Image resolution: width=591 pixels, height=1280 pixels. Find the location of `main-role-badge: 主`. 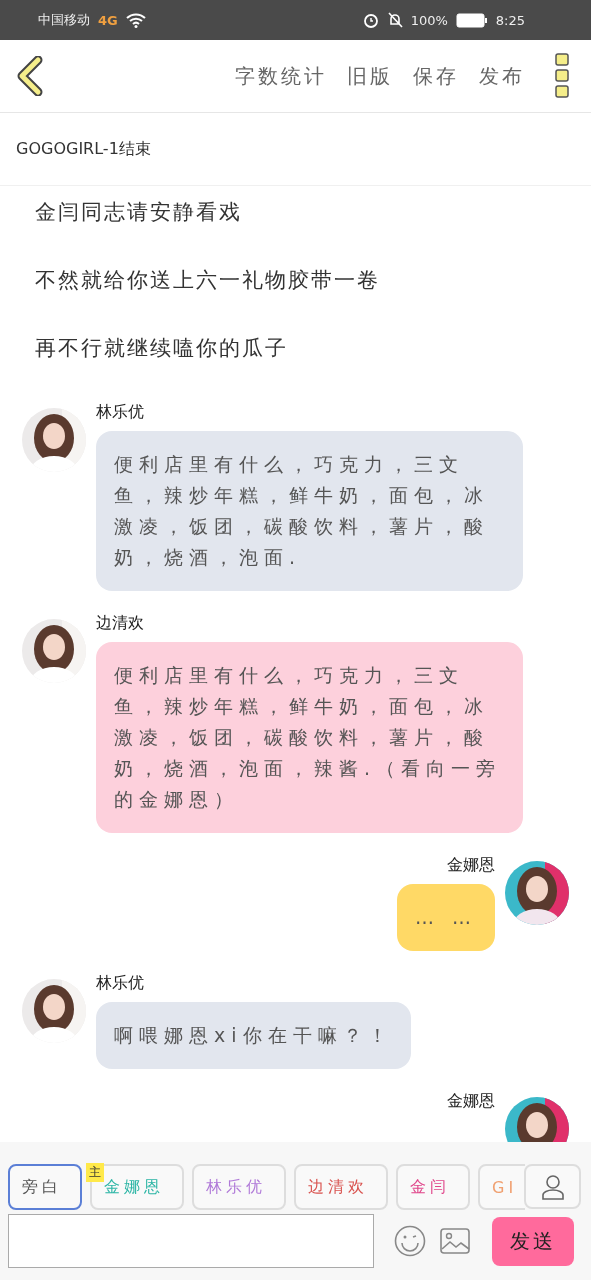

main-role-badge: 主 is located at coordinates (95, 1172).